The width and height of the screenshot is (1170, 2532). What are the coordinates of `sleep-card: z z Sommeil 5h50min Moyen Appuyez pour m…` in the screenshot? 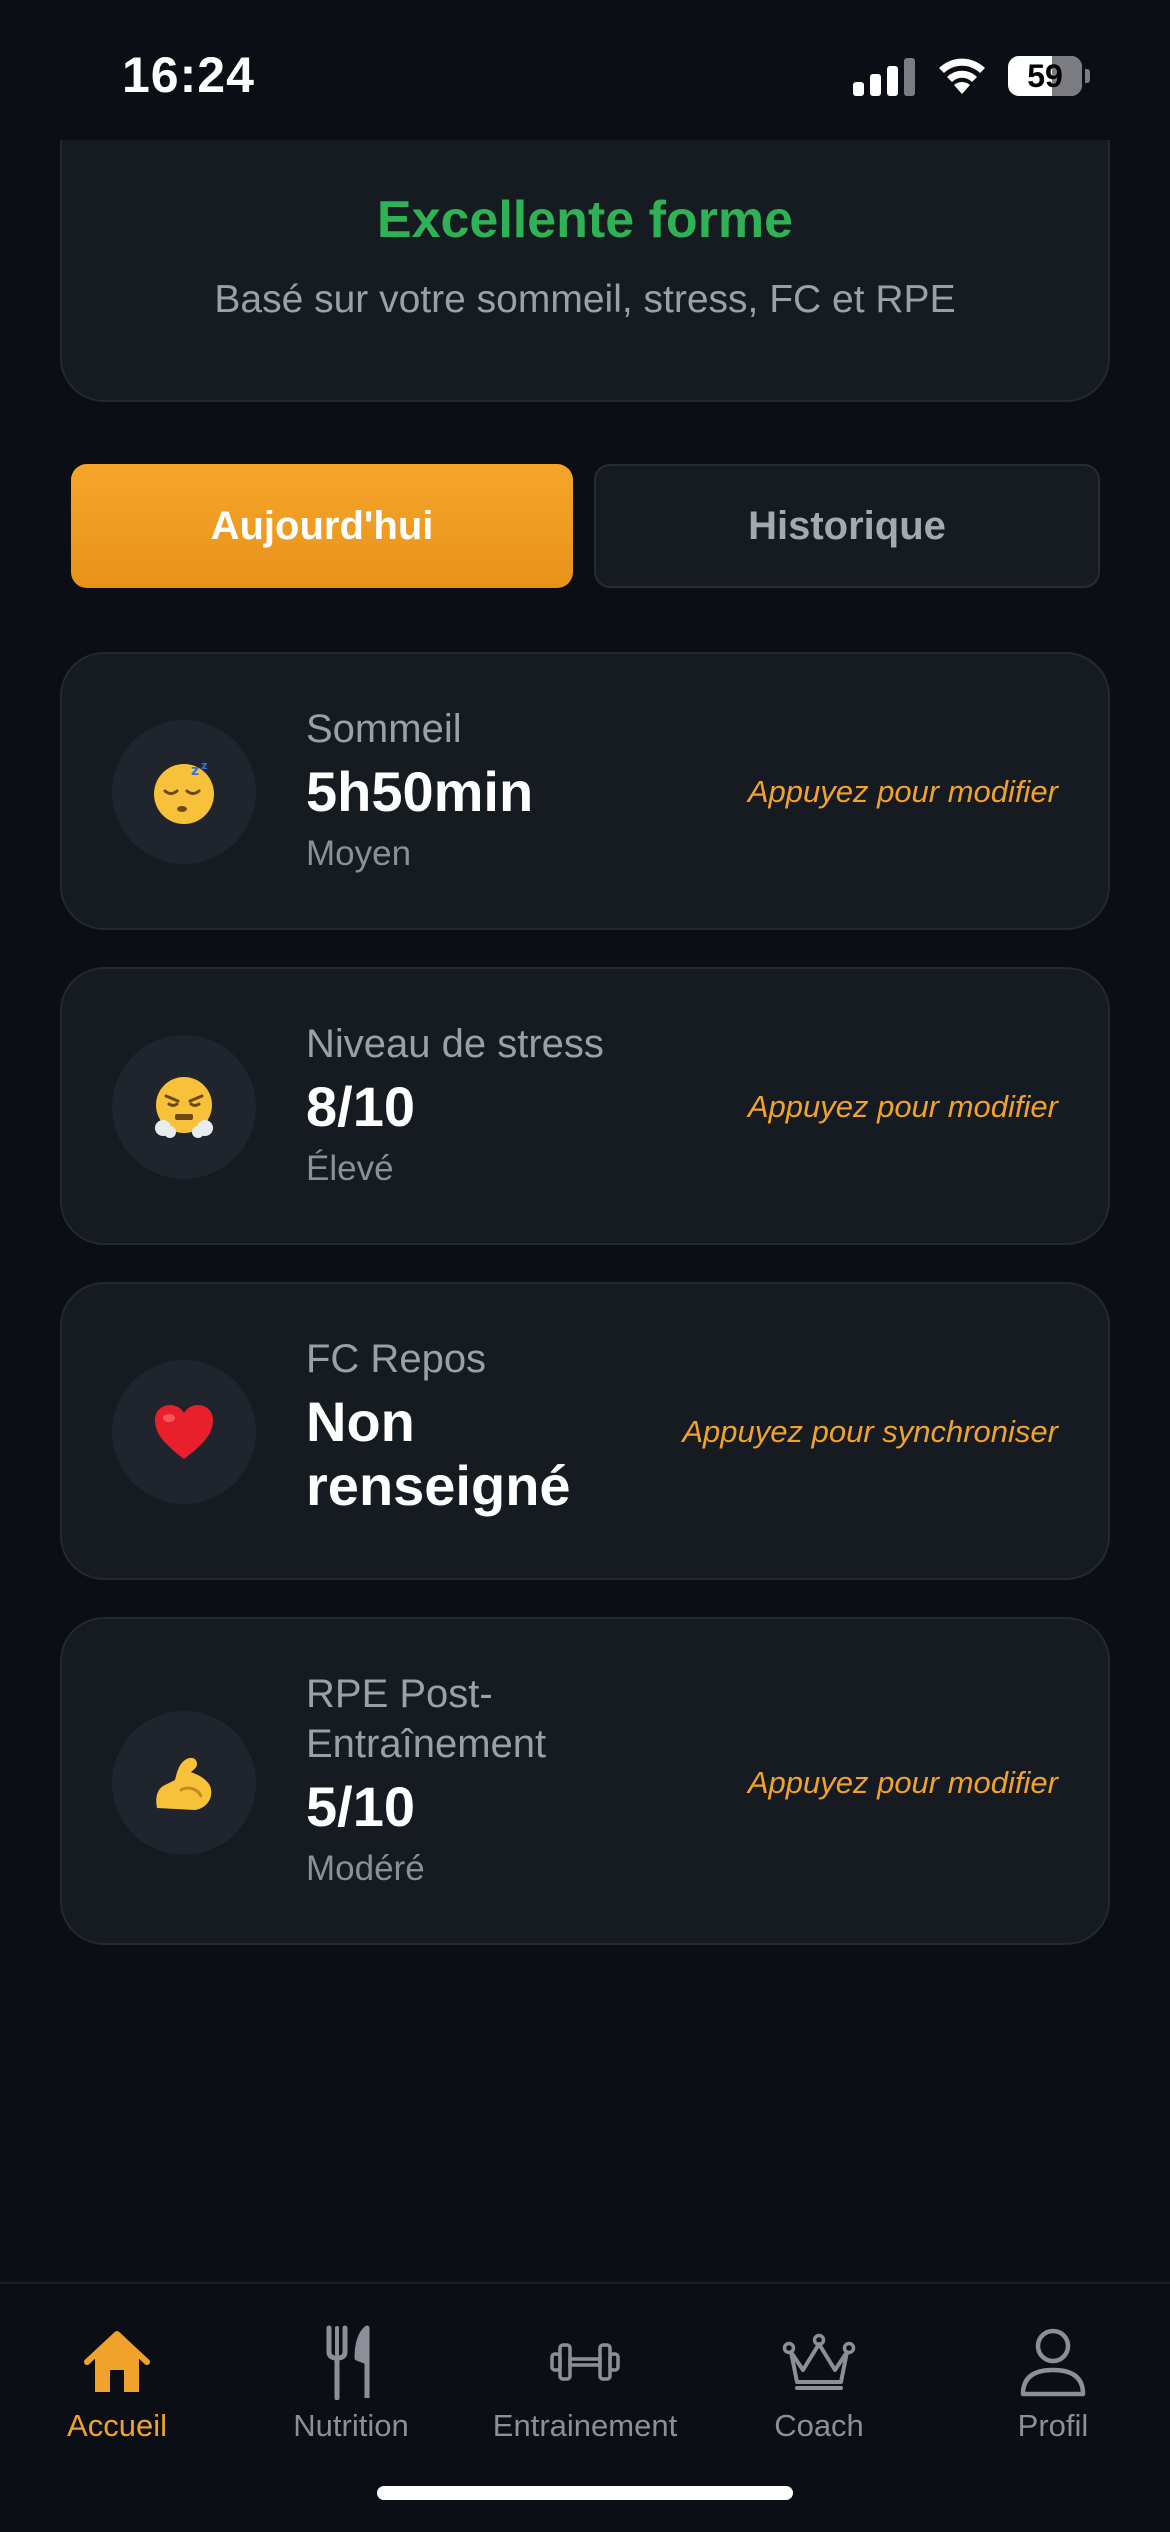 It's located at (585, 791).